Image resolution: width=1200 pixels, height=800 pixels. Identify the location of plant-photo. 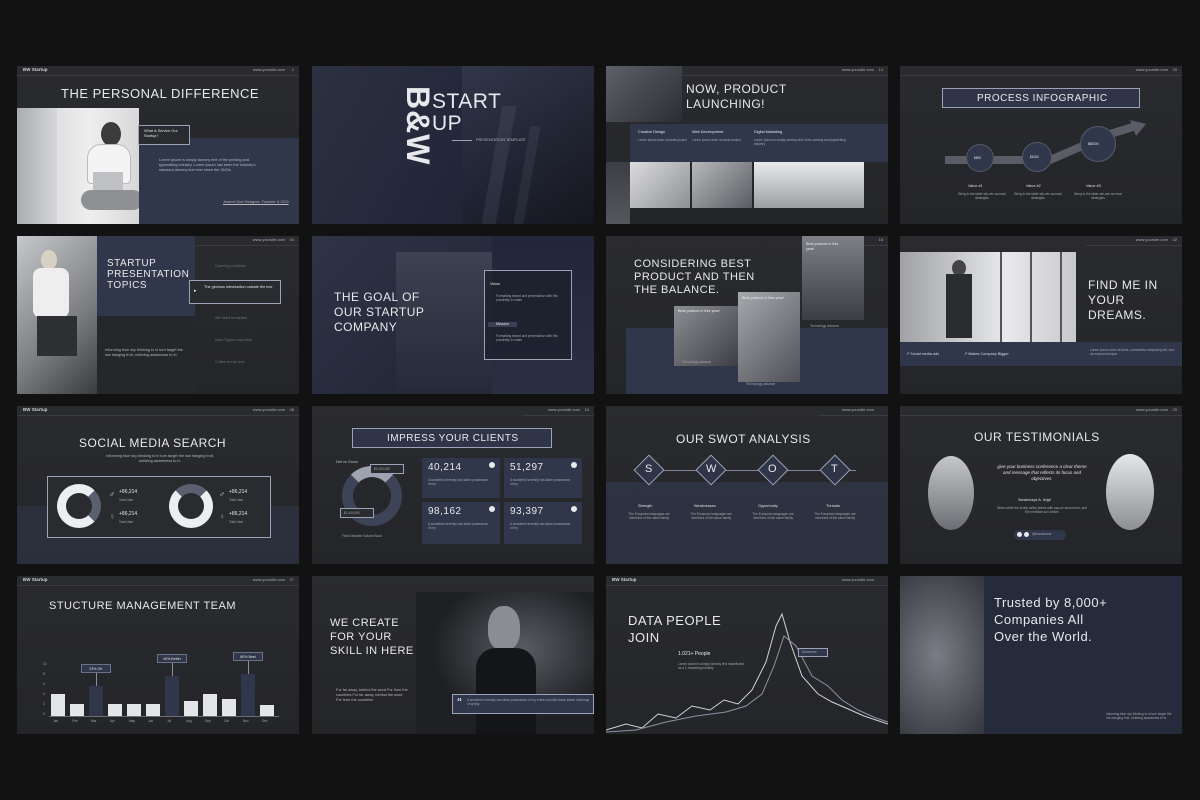
(946, 655).